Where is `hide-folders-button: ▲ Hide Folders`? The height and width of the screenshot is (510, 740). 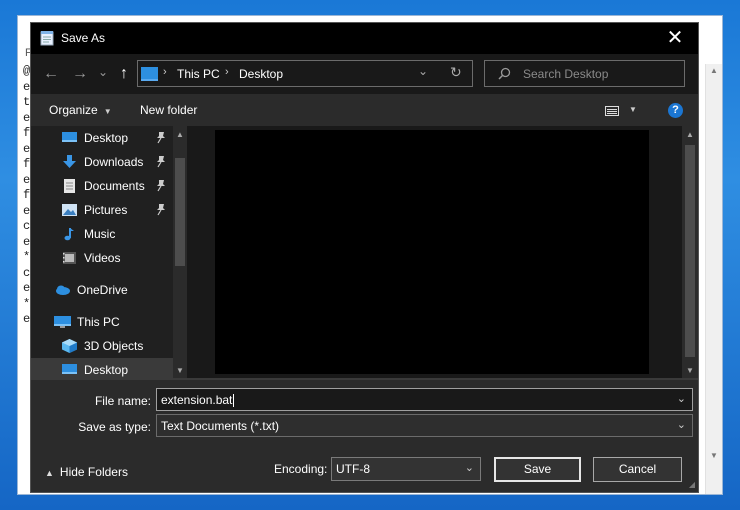 hide-folders-button: ▲ Hide Folders is located at coordinates (86, 472).